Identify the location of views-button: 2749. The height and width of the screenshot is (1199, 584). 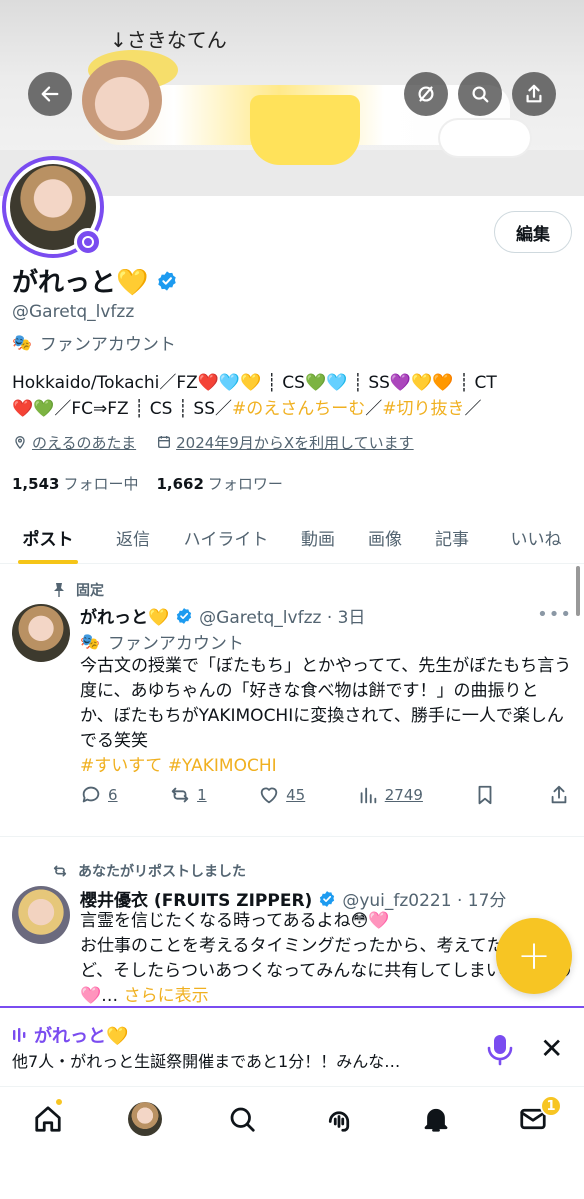
(390, 795).